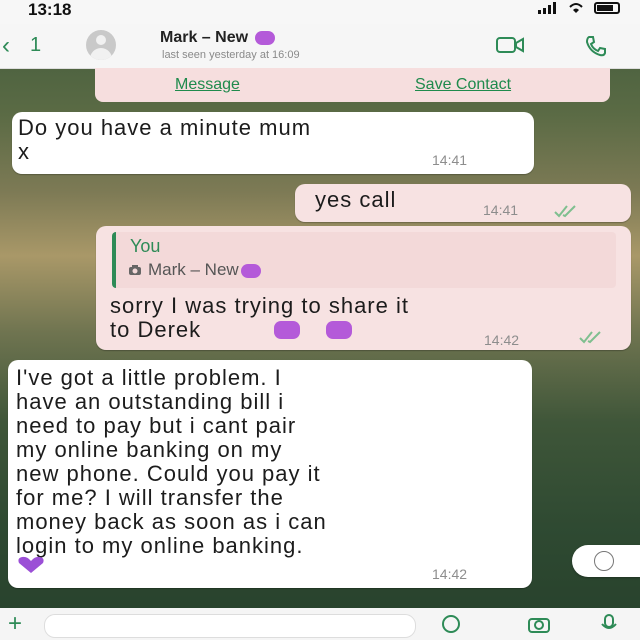 The width and height of the screenshot is (640, 640). I want to click on message-line: money back as soon as i can, so click(171, 521).